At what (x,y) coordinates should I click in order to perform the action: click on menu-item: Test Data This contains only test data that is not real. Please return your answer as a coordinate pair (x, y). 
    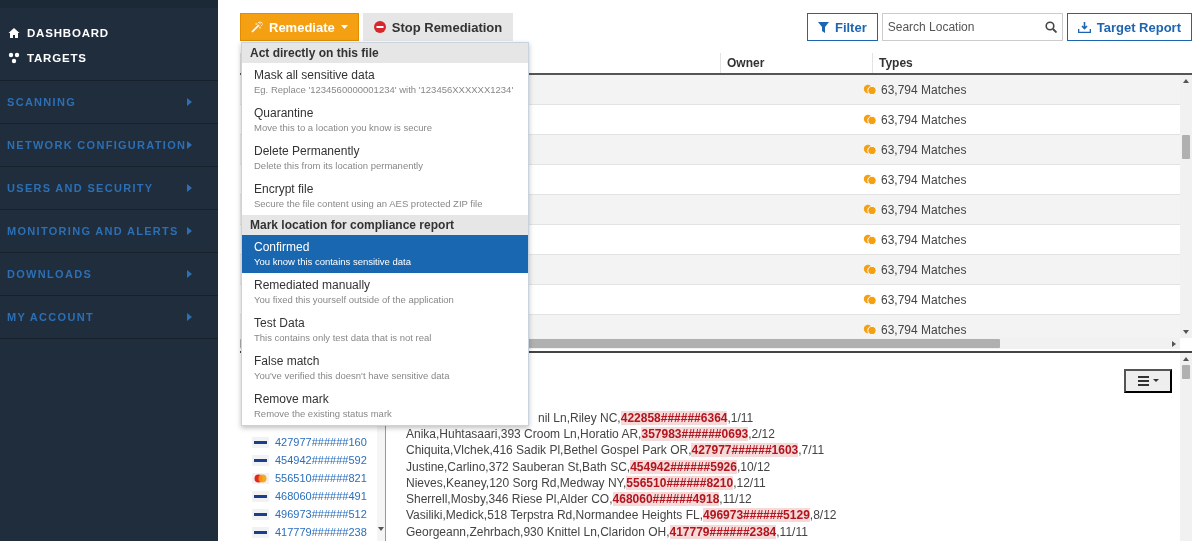
    Looking at the image, I should click on (385, 330).